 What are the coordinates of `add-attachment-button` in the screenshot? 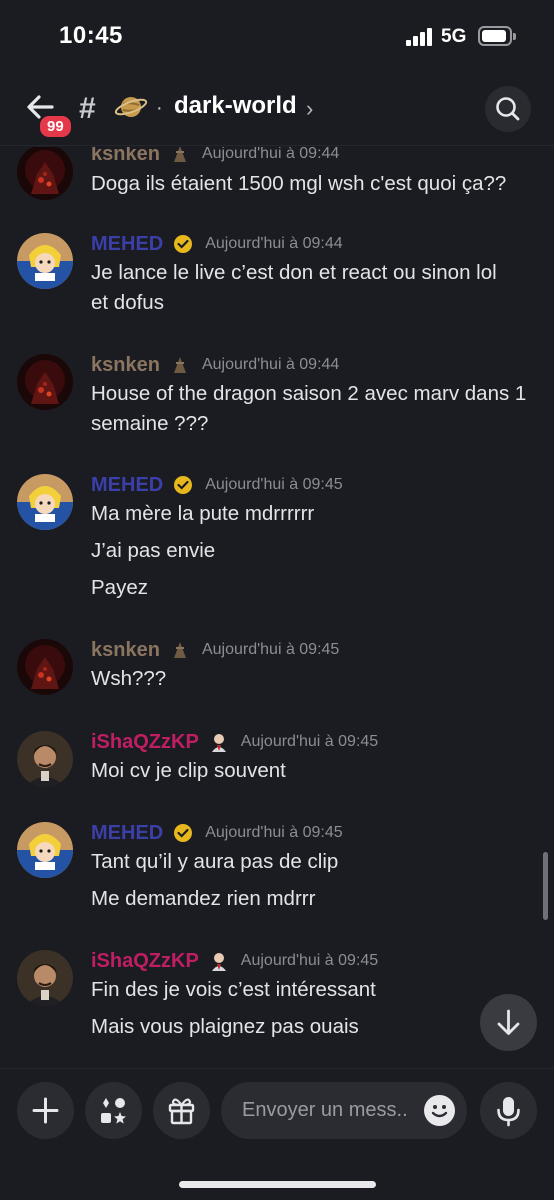 It's located at (45, 1110).